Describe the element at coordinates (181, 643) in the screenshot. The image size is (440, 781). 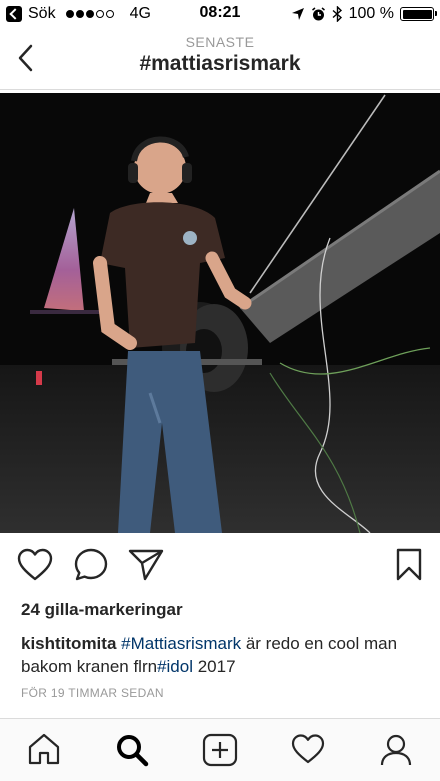
I see `hashtag-link: #Mattiasrismark` at that location.